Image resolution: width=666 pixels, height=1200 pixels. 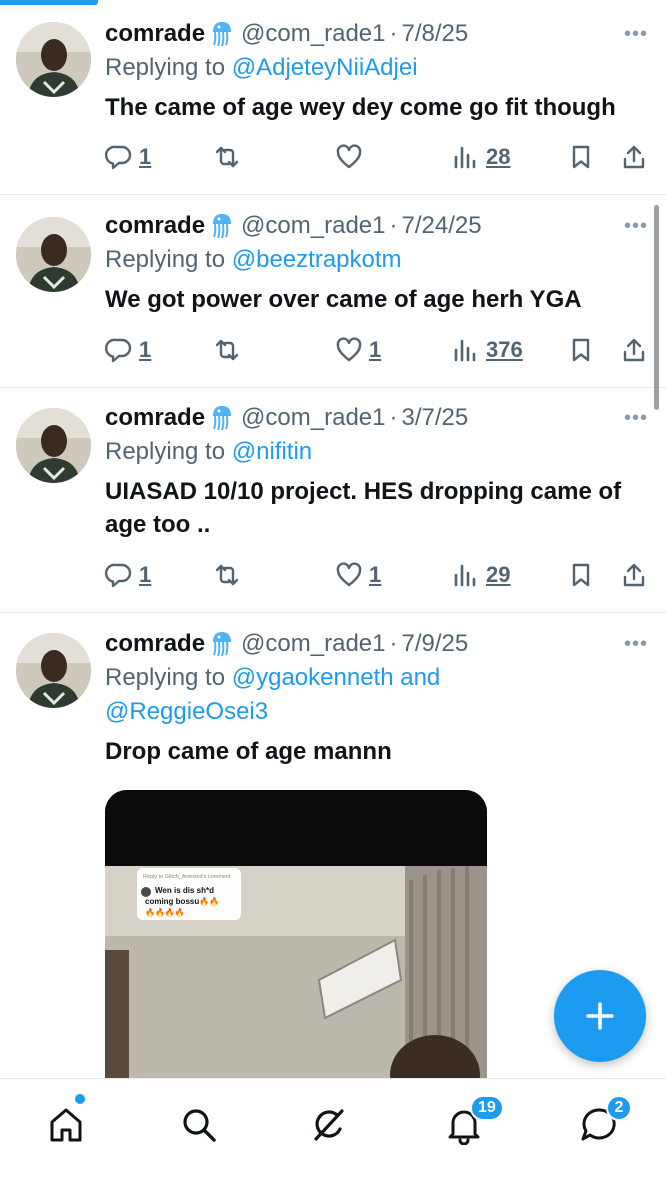 I want to click on replying-to-mention: @ygaokenneth and, so click(x=336, y=677).